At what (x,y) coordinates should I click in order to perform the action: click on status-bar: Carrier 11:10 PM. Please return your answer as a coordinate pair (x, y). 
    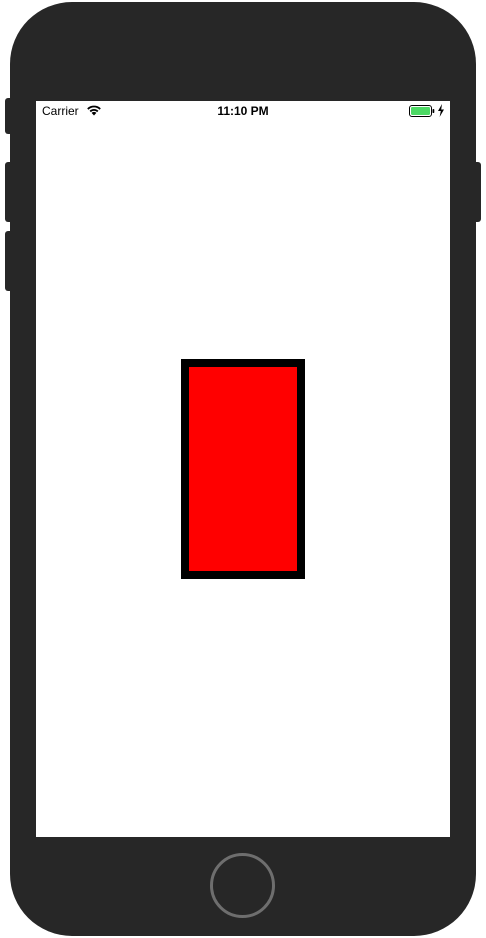
    Looking at the image, I should click on (243, 111).